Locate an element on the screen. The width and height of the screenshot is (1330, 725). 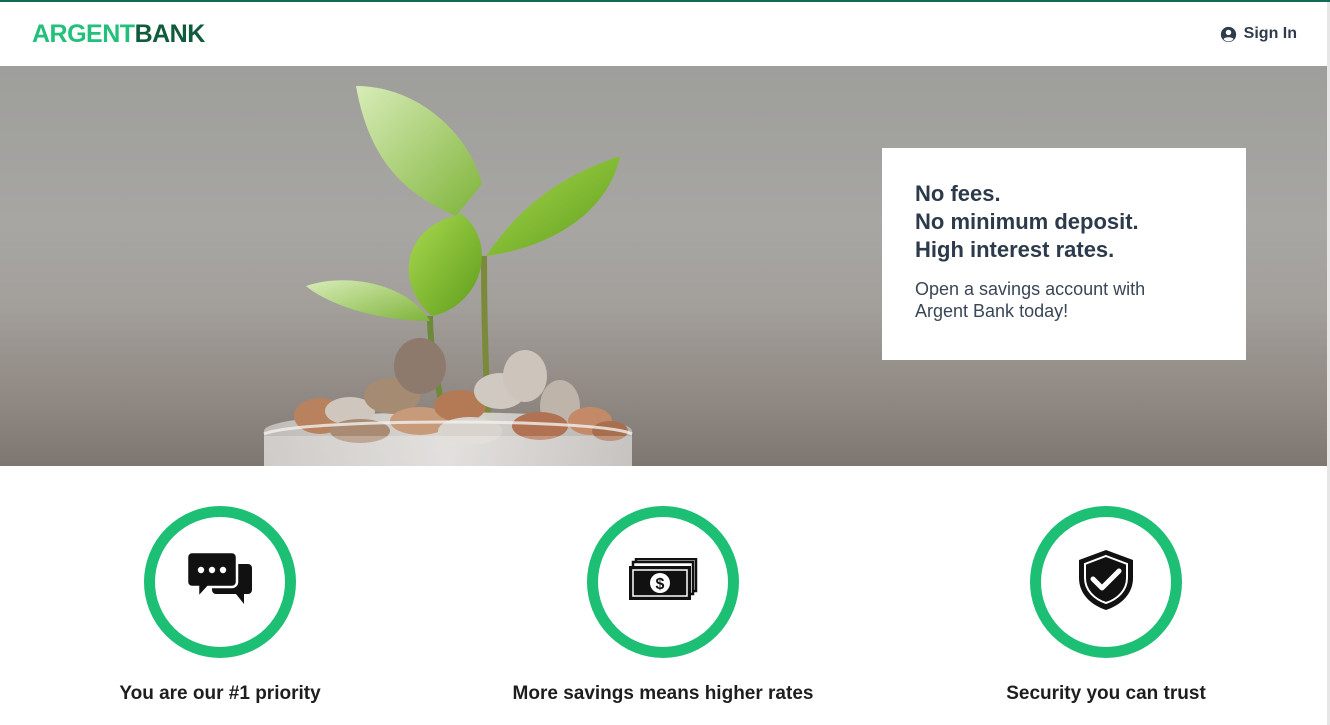
brand-part-2: BANK is located at coordinates (170, 33).